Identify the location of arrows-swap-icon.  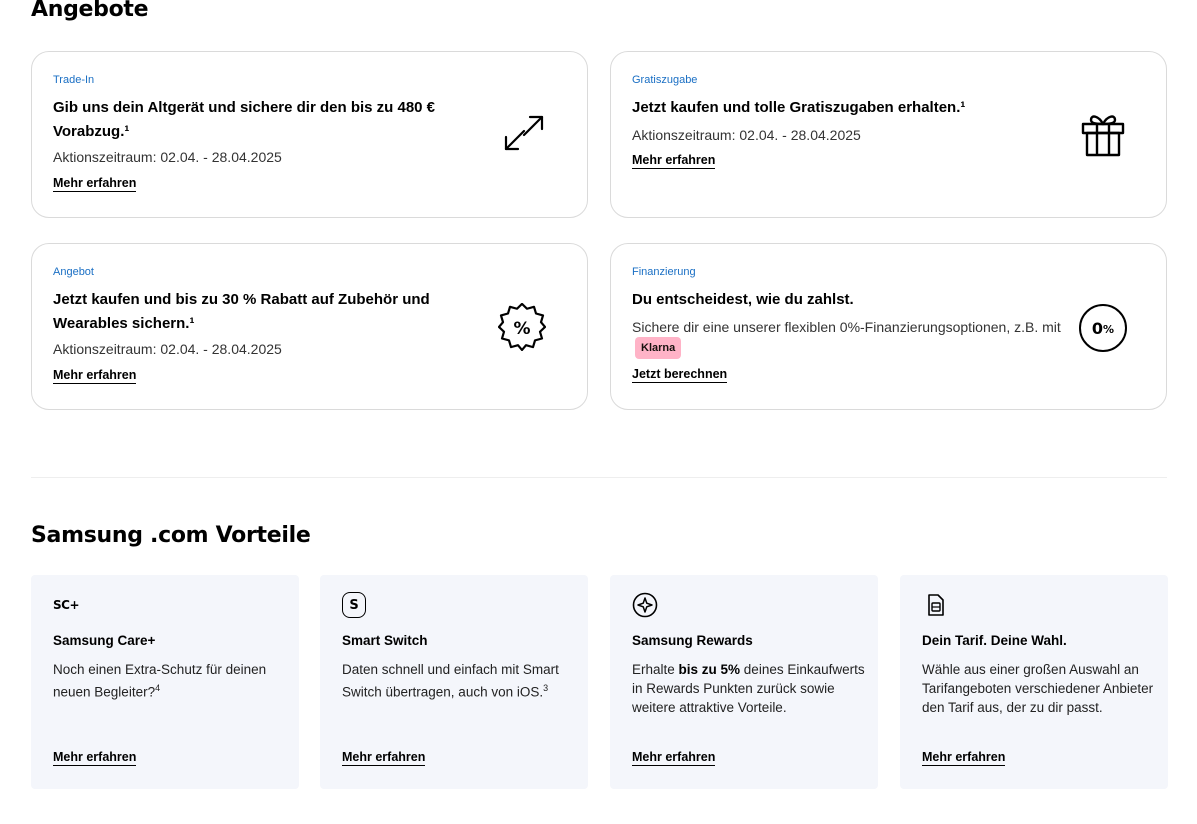
(524, 133).